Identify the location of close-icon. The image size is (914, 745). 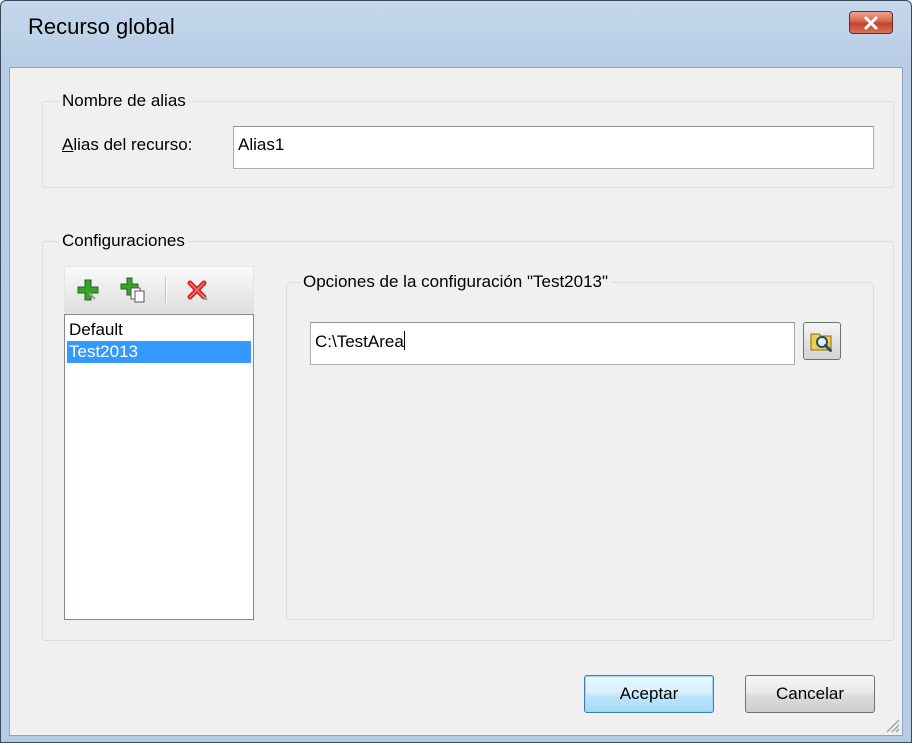
(871, 22).